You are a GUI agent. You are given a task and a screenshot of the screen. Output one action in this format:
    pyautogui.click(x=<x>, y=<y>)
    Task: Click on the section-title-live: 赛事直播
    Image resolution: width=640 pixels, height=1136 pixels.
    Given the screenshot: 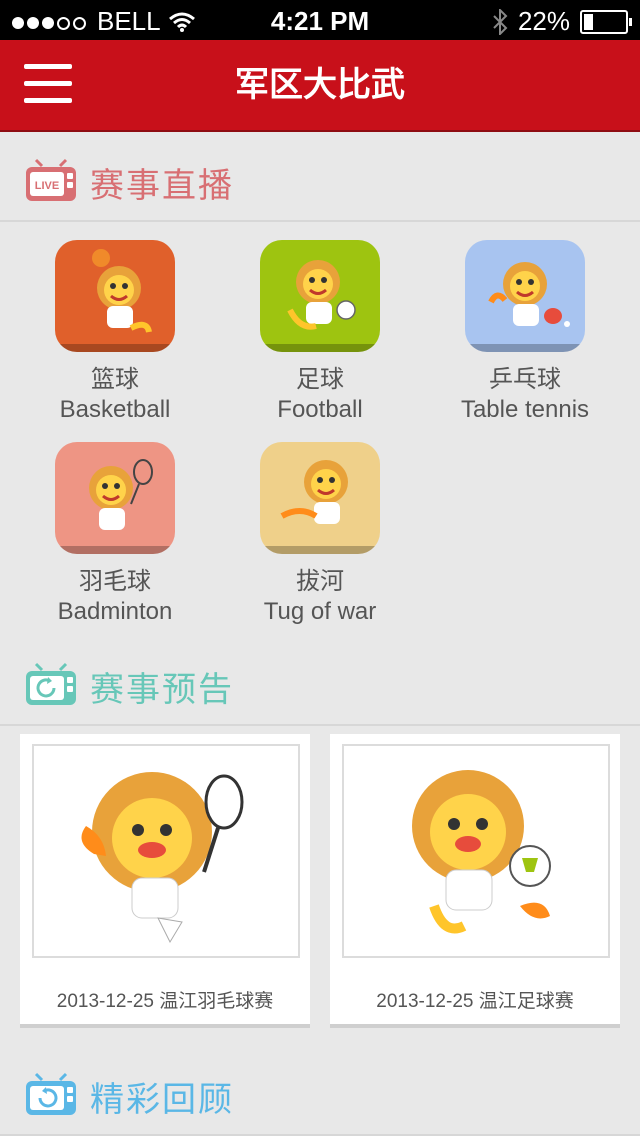 What is the action you would take?
    pyautogui.click(x=162, y=186)
    